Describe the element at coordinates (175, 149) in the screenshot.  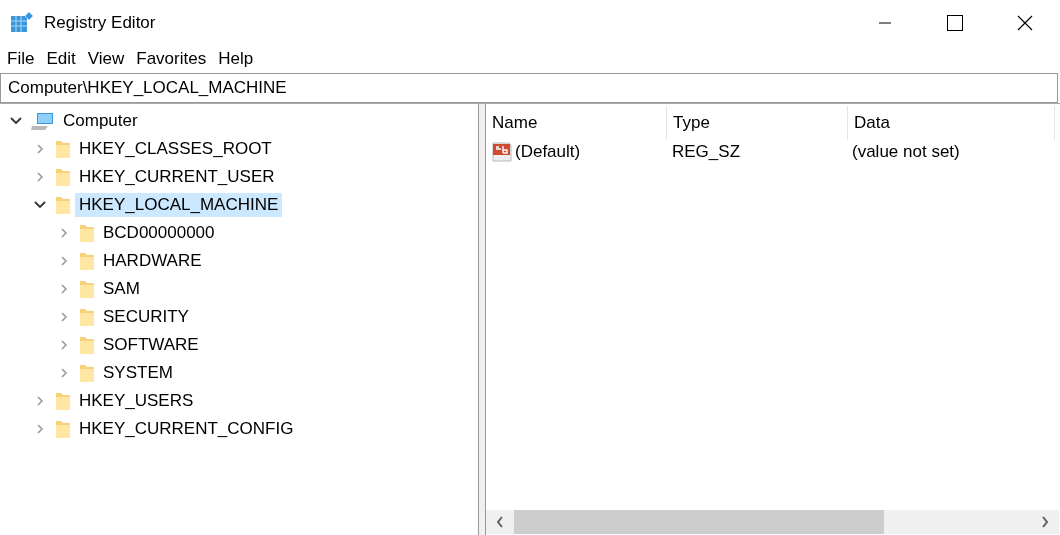
I see `tree-item: HKEY_CLASSES_ROOT` at that location.